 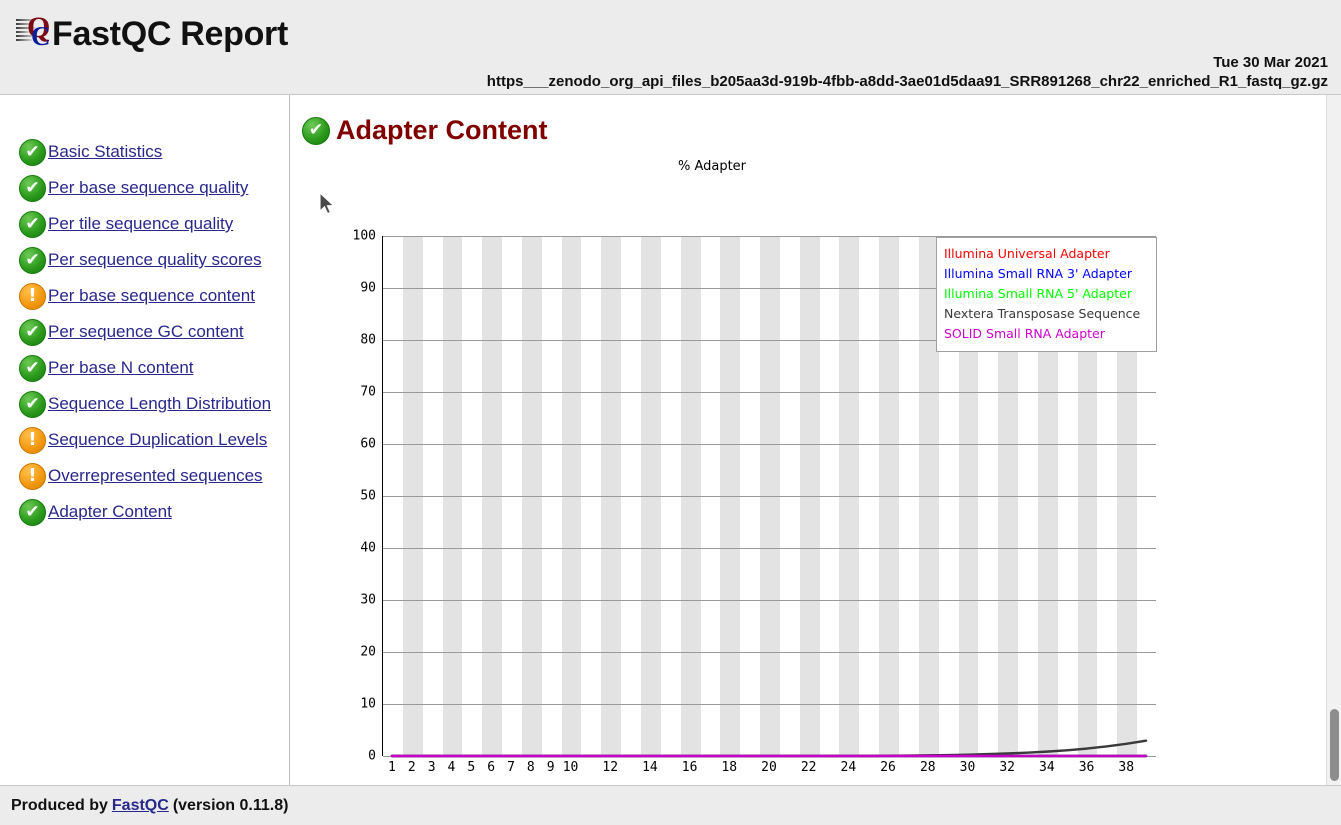 I want to click on x-tick-label: 18, so click(x=729, y=767).